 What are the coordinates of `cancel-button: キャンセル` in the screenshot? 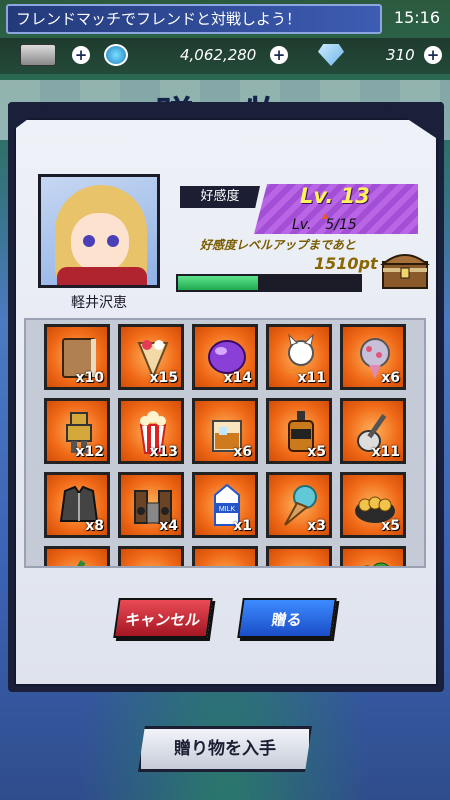 It's located at (163, 618).